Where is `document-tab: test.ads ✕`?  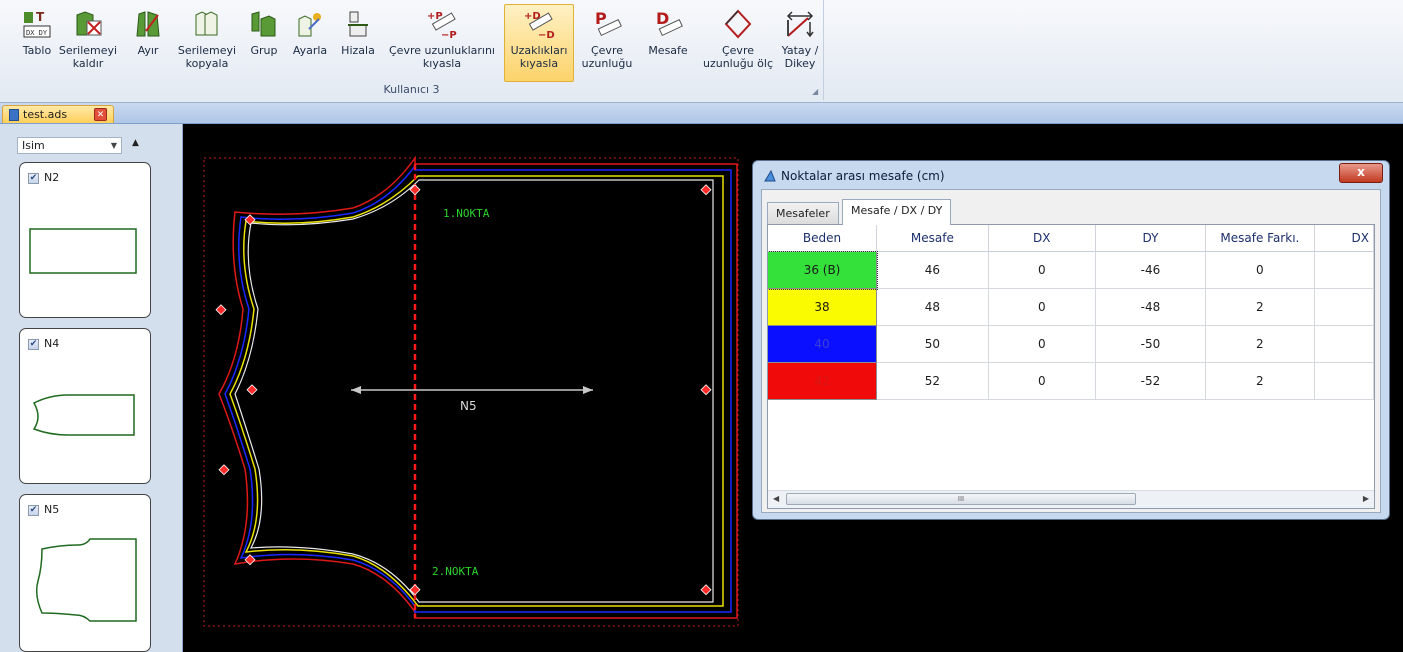
document-tab: test.ads ✕ is located at coordinates (58, 114).